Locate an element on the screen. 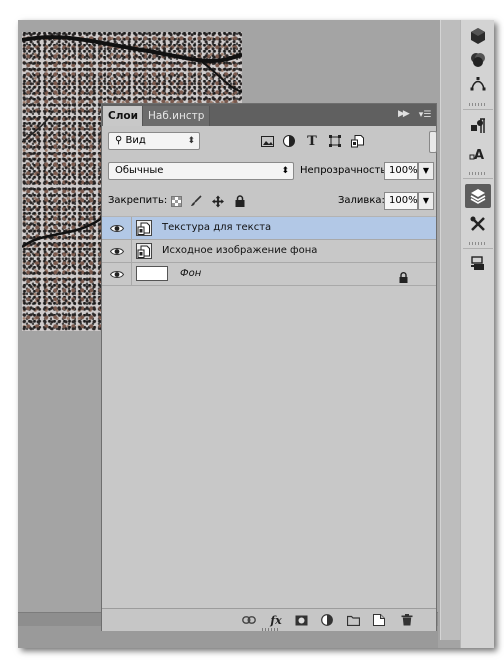  delete-layer-icon is located at coordinates (407, 620).